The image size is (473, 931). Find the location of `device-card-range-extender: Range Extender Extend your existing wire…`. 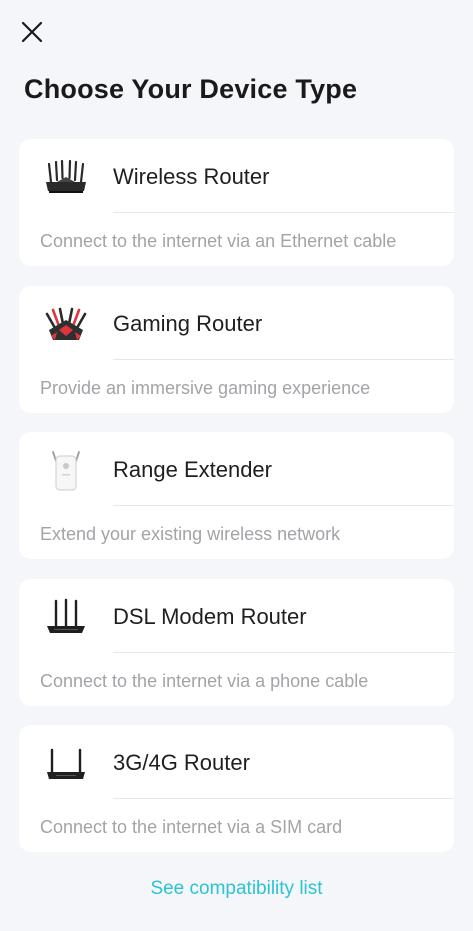

device-card-range-extender: Range Extender Extend your existing wire… is located at coordinates (236, 495).